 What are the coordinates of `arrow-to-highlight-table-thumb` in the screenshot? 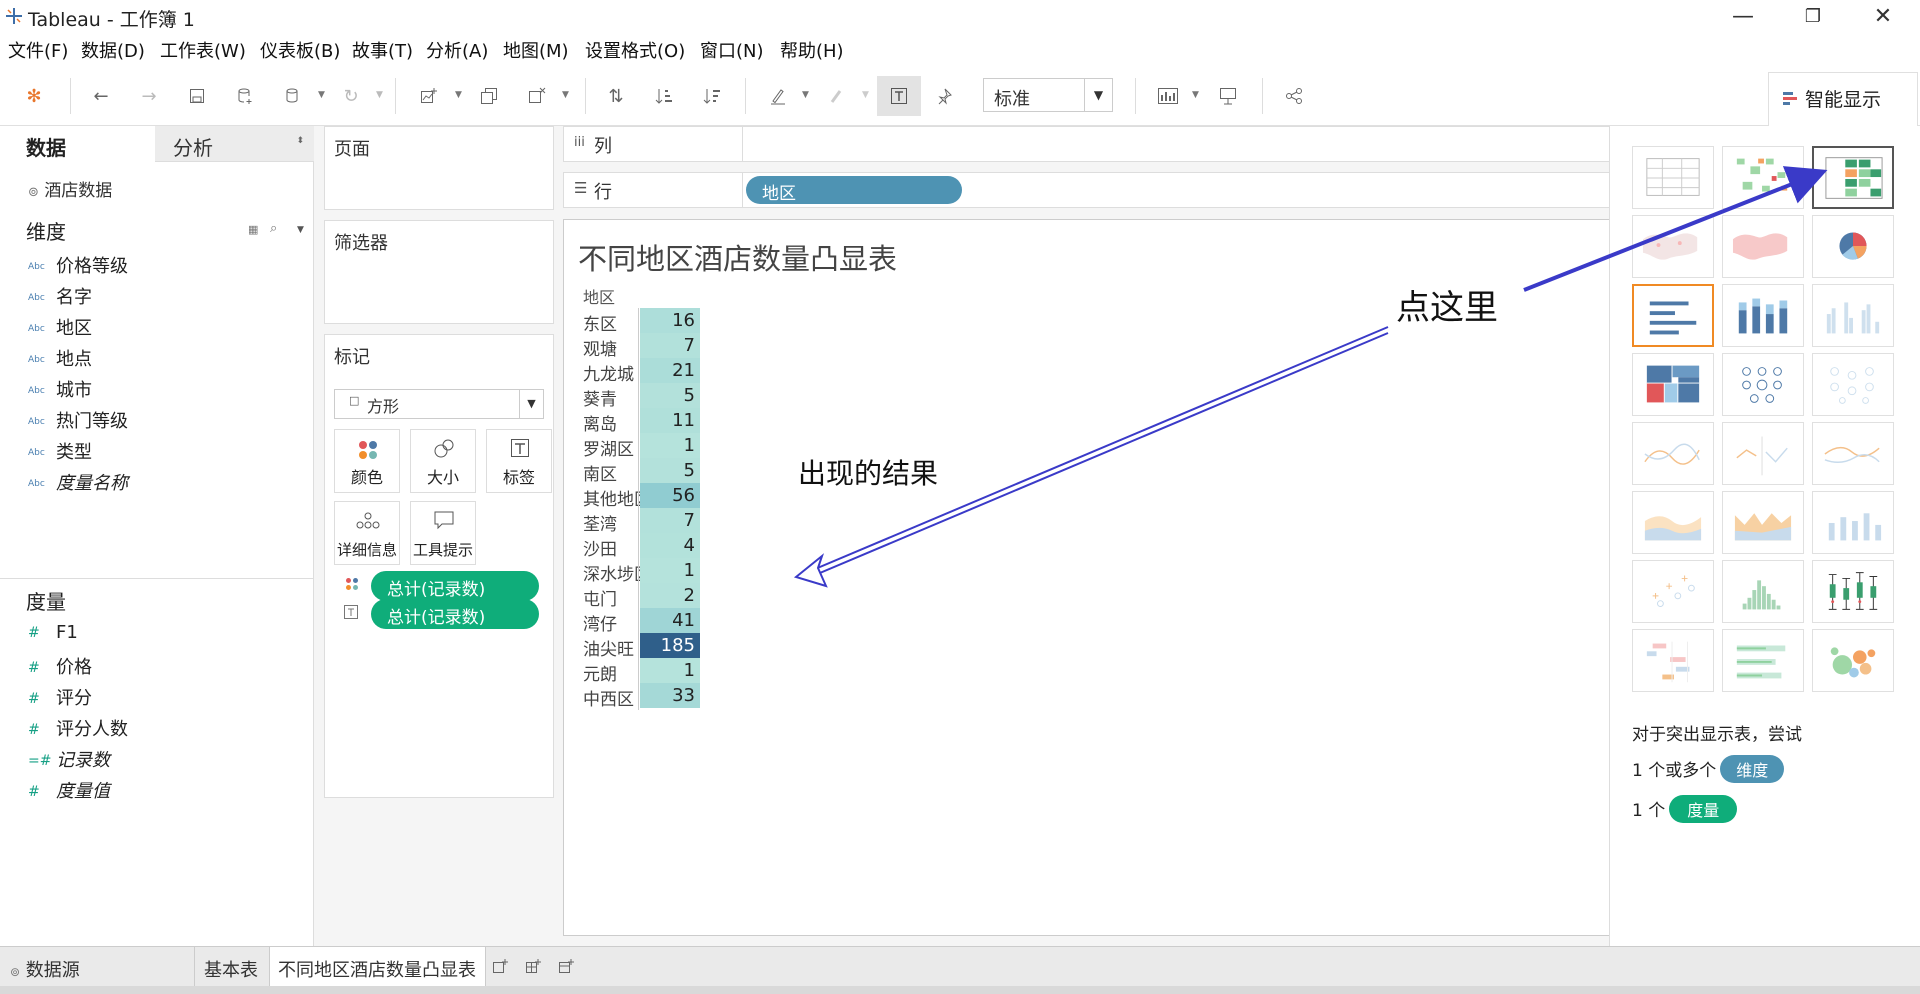 It's located at (1675, 229).